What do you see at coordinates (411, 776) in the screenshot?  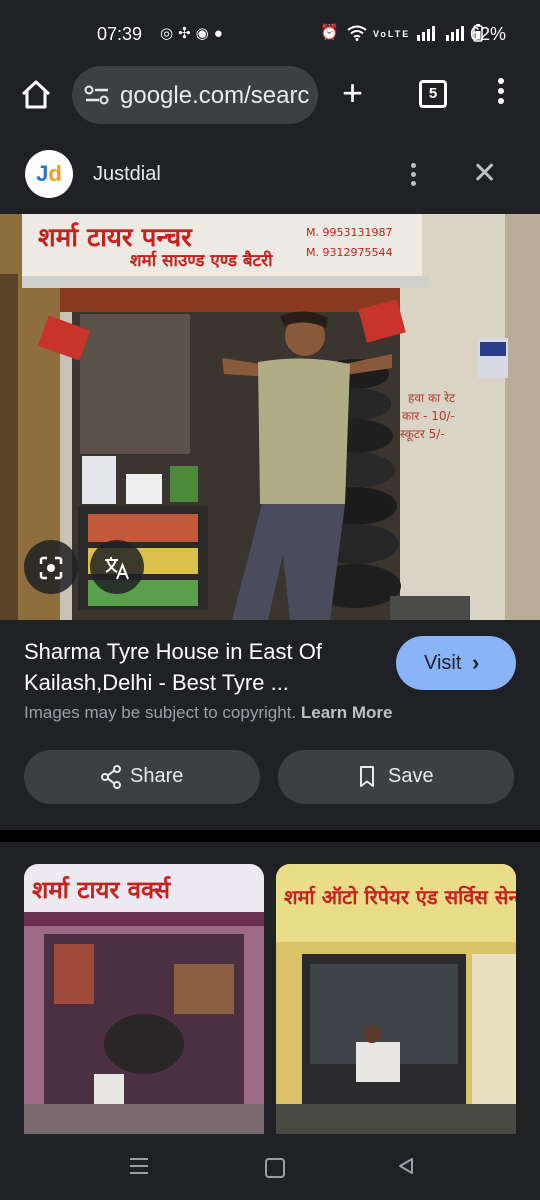 I see `save-label: Save` at bounding box center [411, 776].